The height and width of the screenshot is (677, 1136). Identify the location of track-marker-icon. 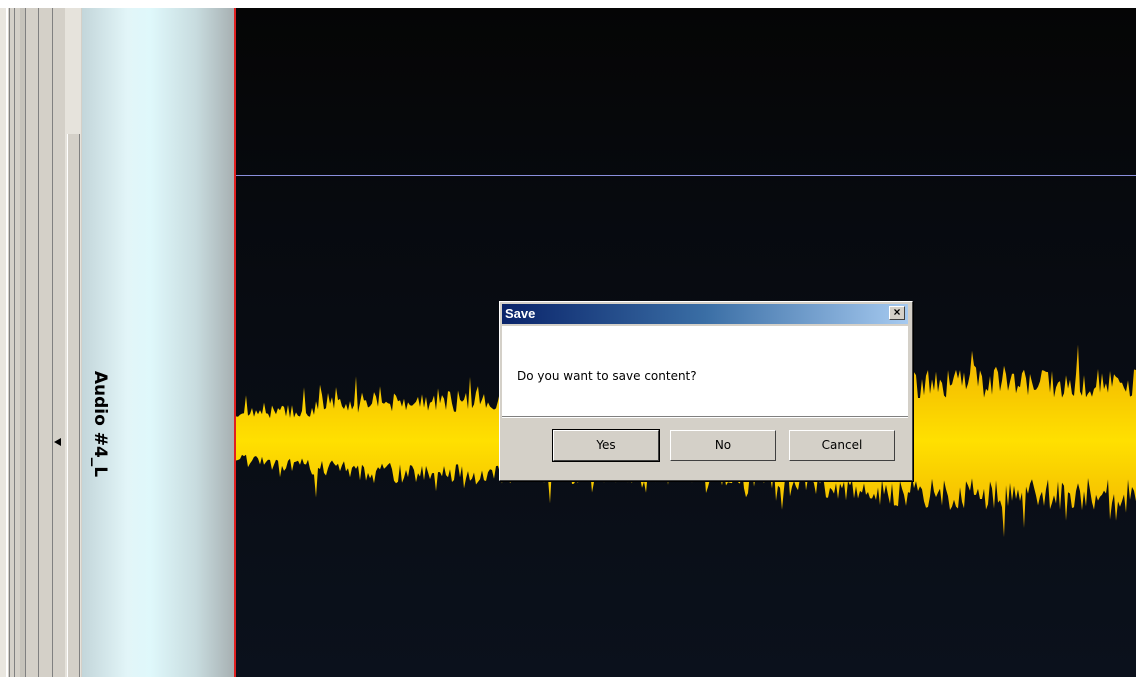
(57, 442).